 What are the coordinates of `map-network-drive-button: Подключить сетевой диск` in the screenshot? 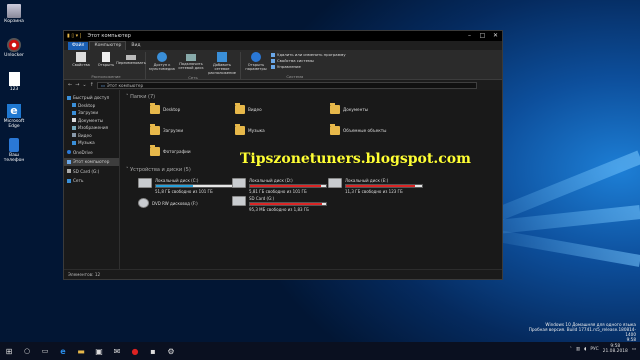 It's located at (191, 63).